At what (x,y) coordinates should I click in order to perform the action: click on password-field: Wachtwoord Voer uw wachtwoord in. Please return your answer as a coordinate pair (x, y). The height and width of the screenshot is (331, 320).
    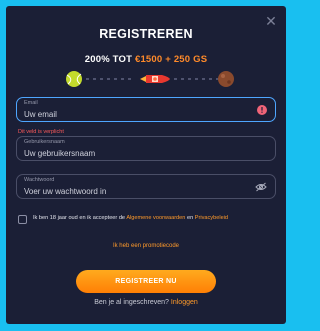
    Looking at the image, I should click on (146, 186).